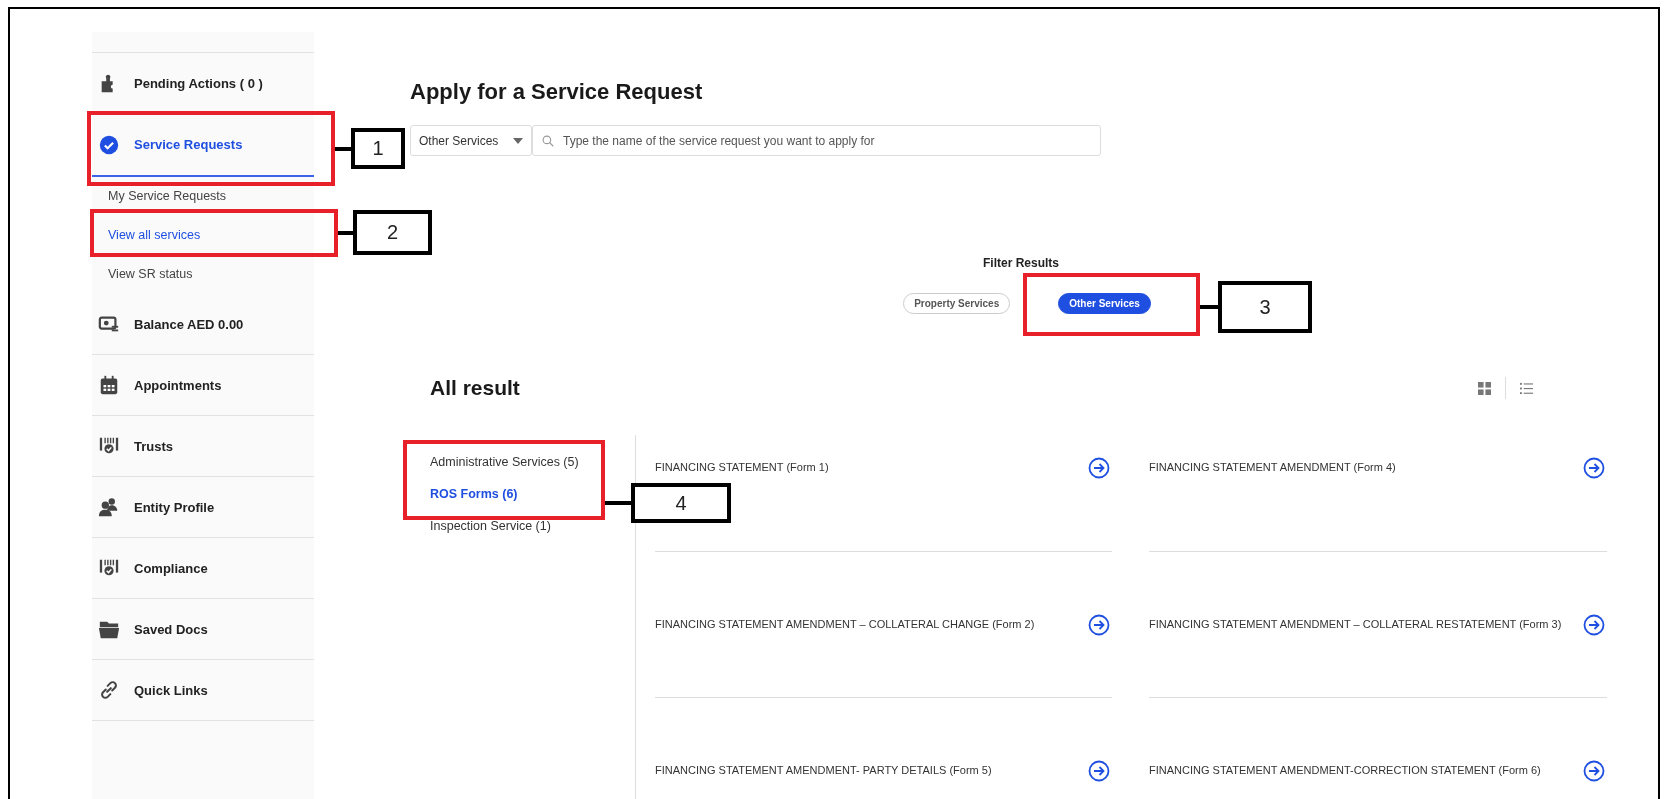 This screenshot has width=1665, height=799. What do you see at coordinates (1378, 493) in the screenshot?
I see `service-item: FINANCING STATEMENT AMENDMENT (Form 4)` at bounding box center [1378, 493].